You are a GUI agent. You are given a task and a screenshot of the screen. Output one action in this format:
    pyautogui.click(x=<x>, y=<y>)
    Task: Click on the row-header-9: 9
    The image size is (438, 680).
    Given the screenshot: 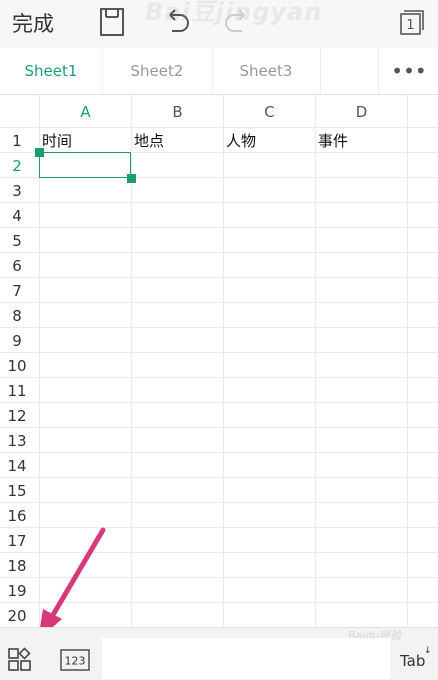 What is the action you would take?
    pyautogui.click(x=17, y=340)
    